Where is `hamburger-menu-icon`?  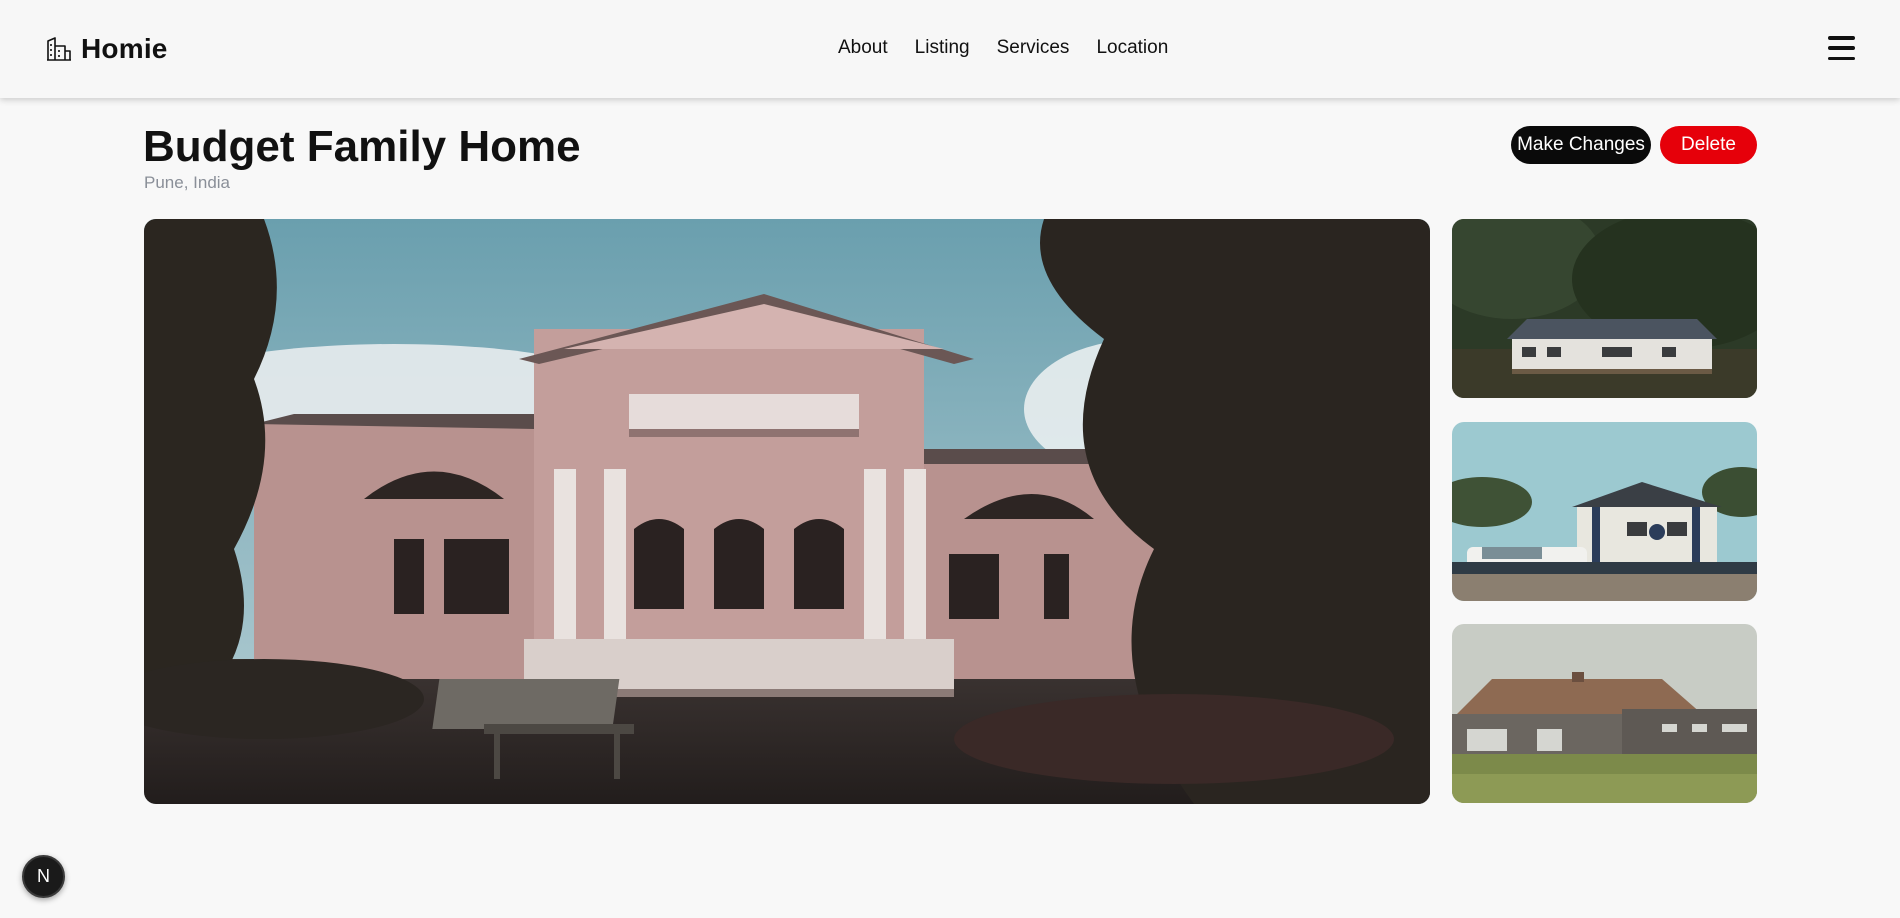
hamburger-menu-icon is located at coordinates (1841, 48).